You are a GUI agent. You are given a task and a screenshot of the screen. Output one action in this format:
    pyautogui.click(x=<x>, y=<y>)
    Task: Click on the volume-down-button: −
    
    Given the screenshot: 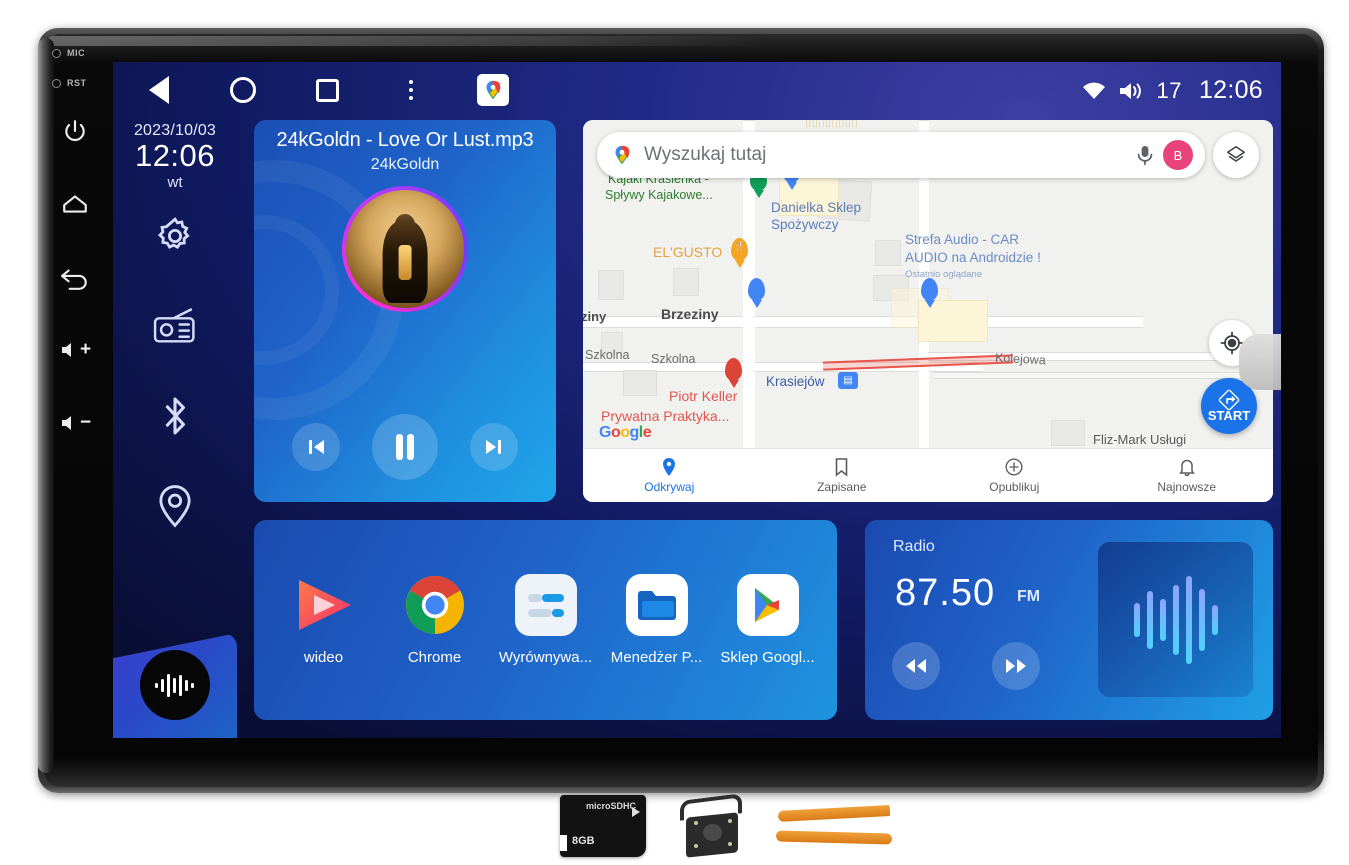 What is the action you would take?
    pyautogui.click(x=75, y=423)
    